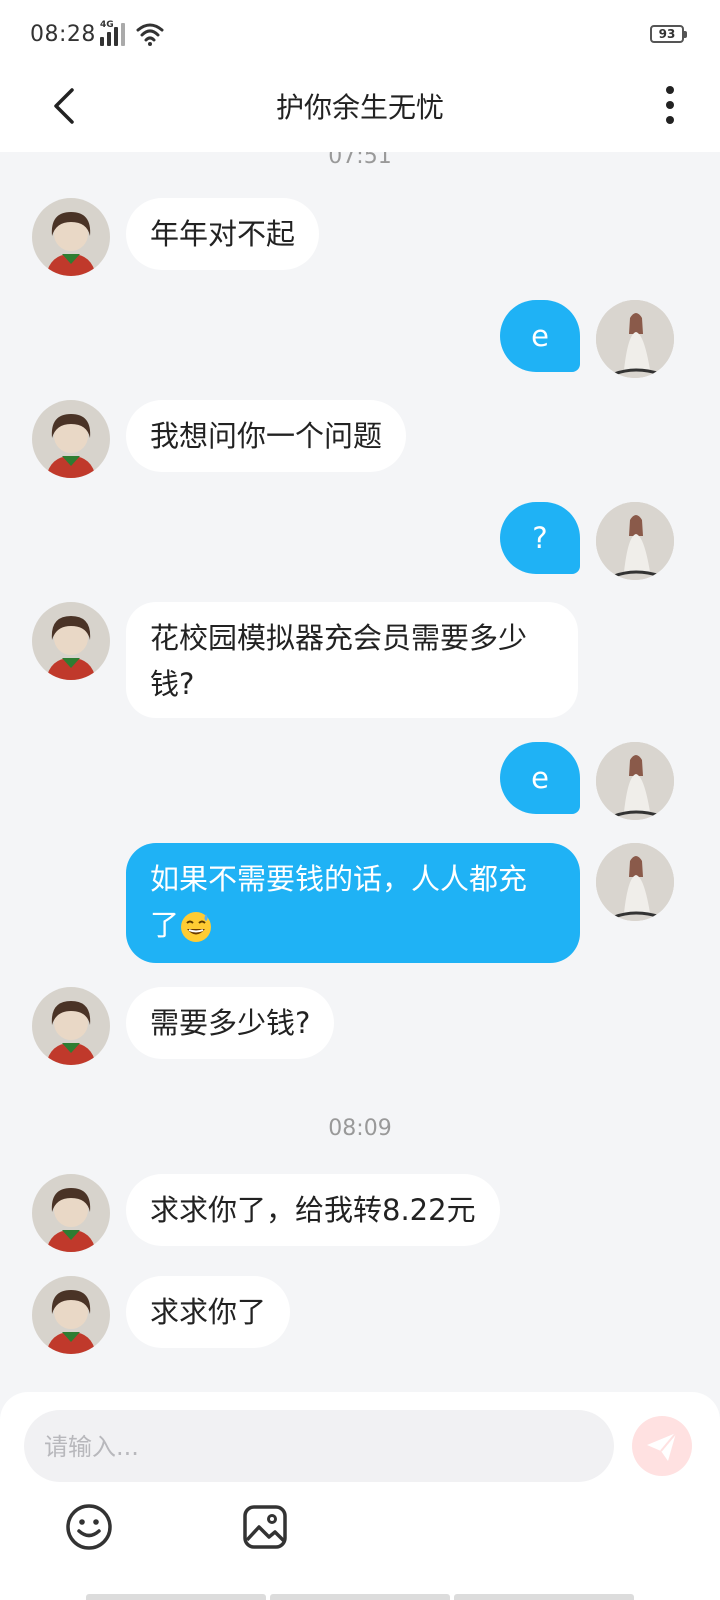  I want to click on gesture-bar, so click(360, 1597).